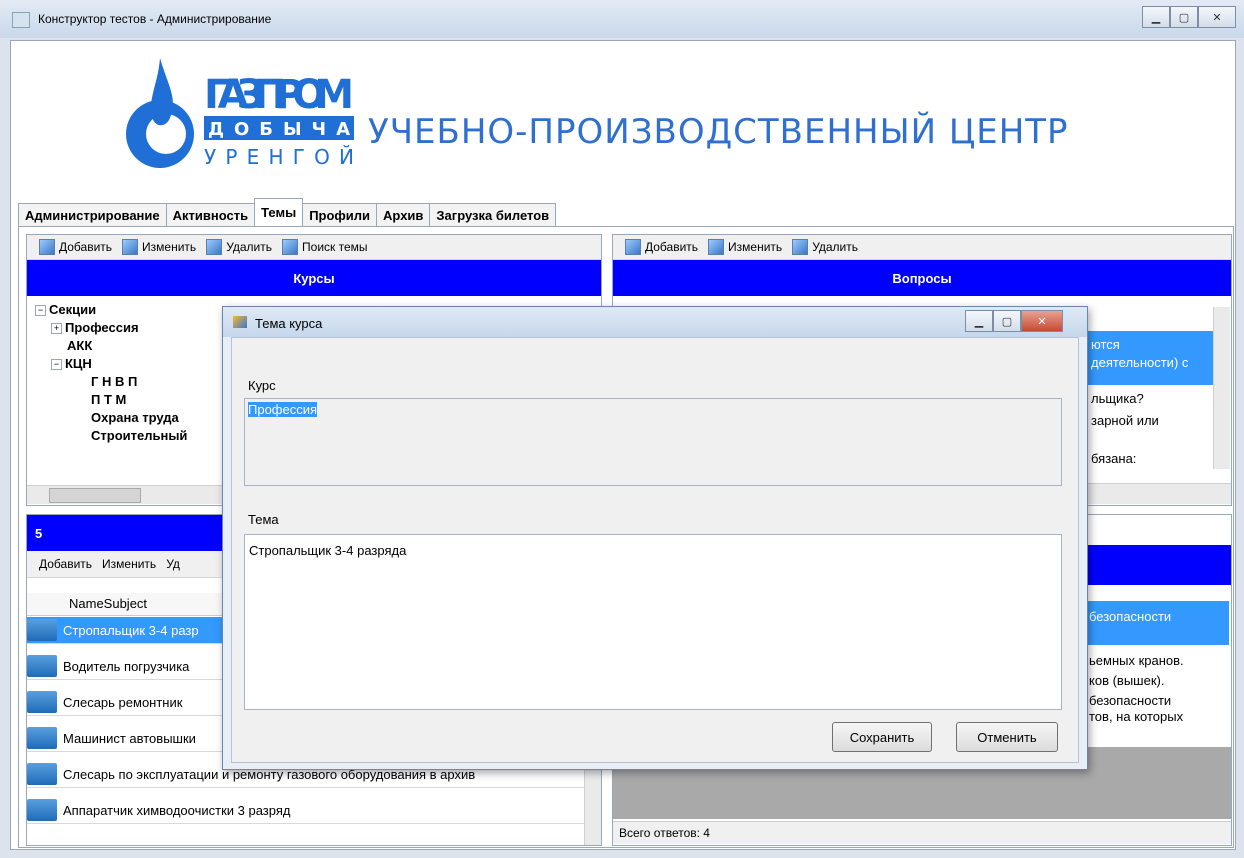 Image resolution: width=1244 pixels, height=858 pixels. Describe the element at coordinates (155, 19) in the screenshot. I see `window-title: Конструктор тестов - Администрирование` at that location.